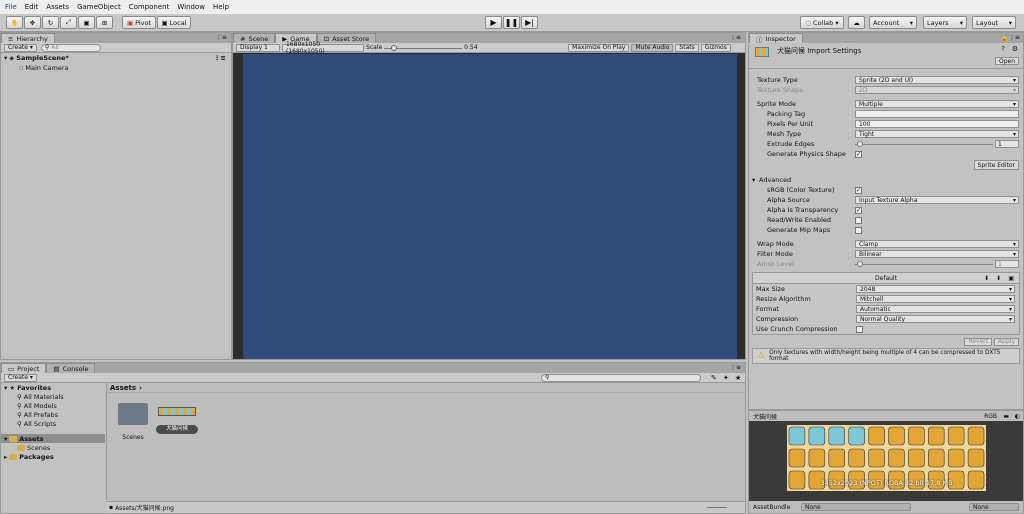 This screenshot has height=514, width=1024. I want to click on packing-tag-field, so click(937, 114).